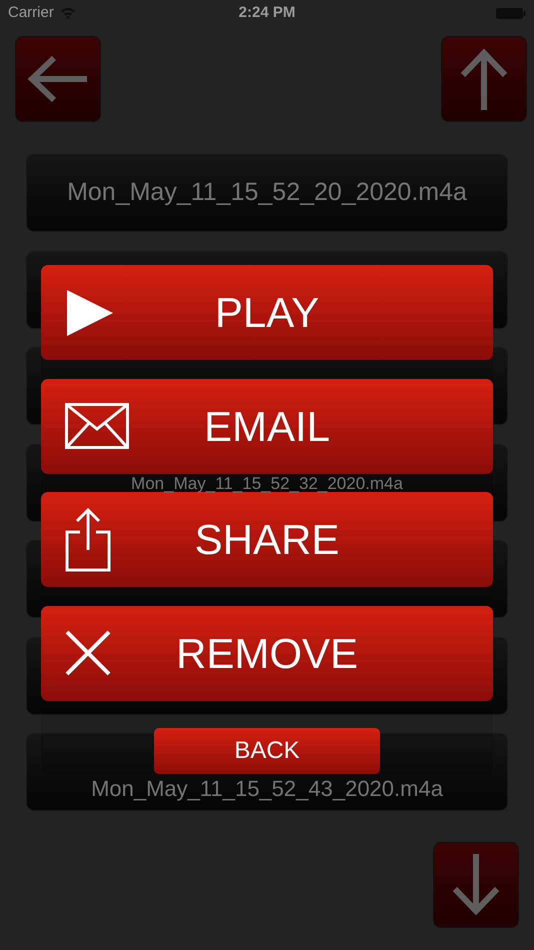  What do you see at coordinates (267, 12) in the screenshot?
I see `clock-time: 2:24 PM` at bounding box center [267, 12].